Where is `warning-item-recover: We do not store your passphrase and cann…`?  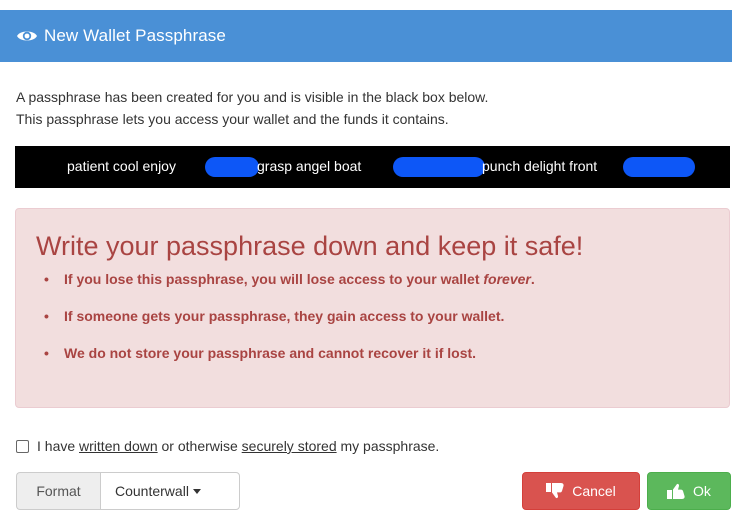 warning-item-recover: We do not store your passphrase and cann… is located at coordinates (289, 353).